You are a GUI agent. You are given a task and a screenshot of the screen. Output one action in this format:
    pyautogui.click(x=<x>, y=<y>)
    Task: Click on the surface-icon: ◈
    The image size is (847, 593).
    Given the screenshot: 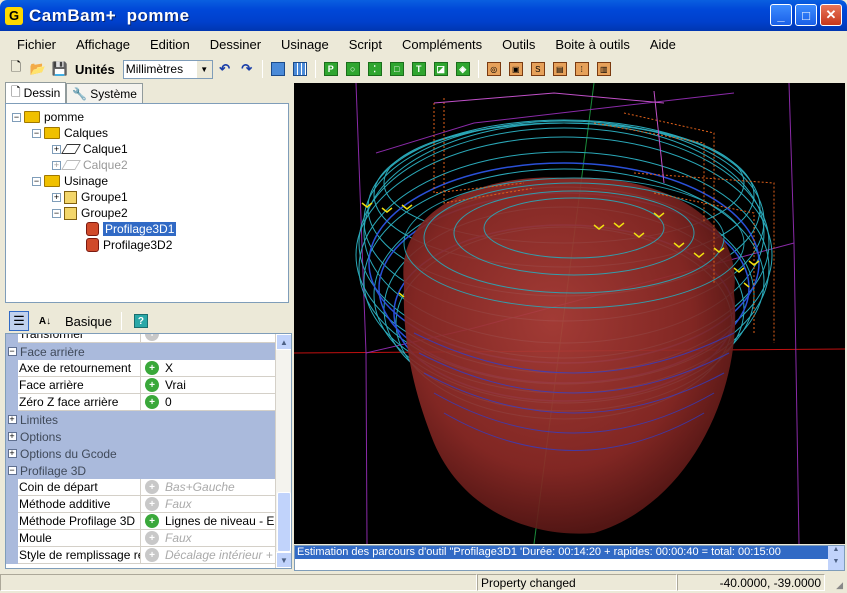 What is the action you would take?
    pyautogui.click(x=463, y=69)
    